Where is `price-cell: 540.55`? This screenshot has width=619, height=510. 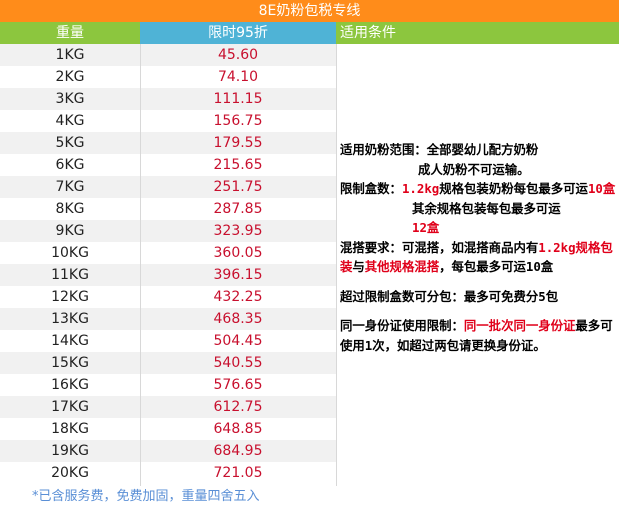 price-cell: 540.55 is located at coordinates (238, 363).